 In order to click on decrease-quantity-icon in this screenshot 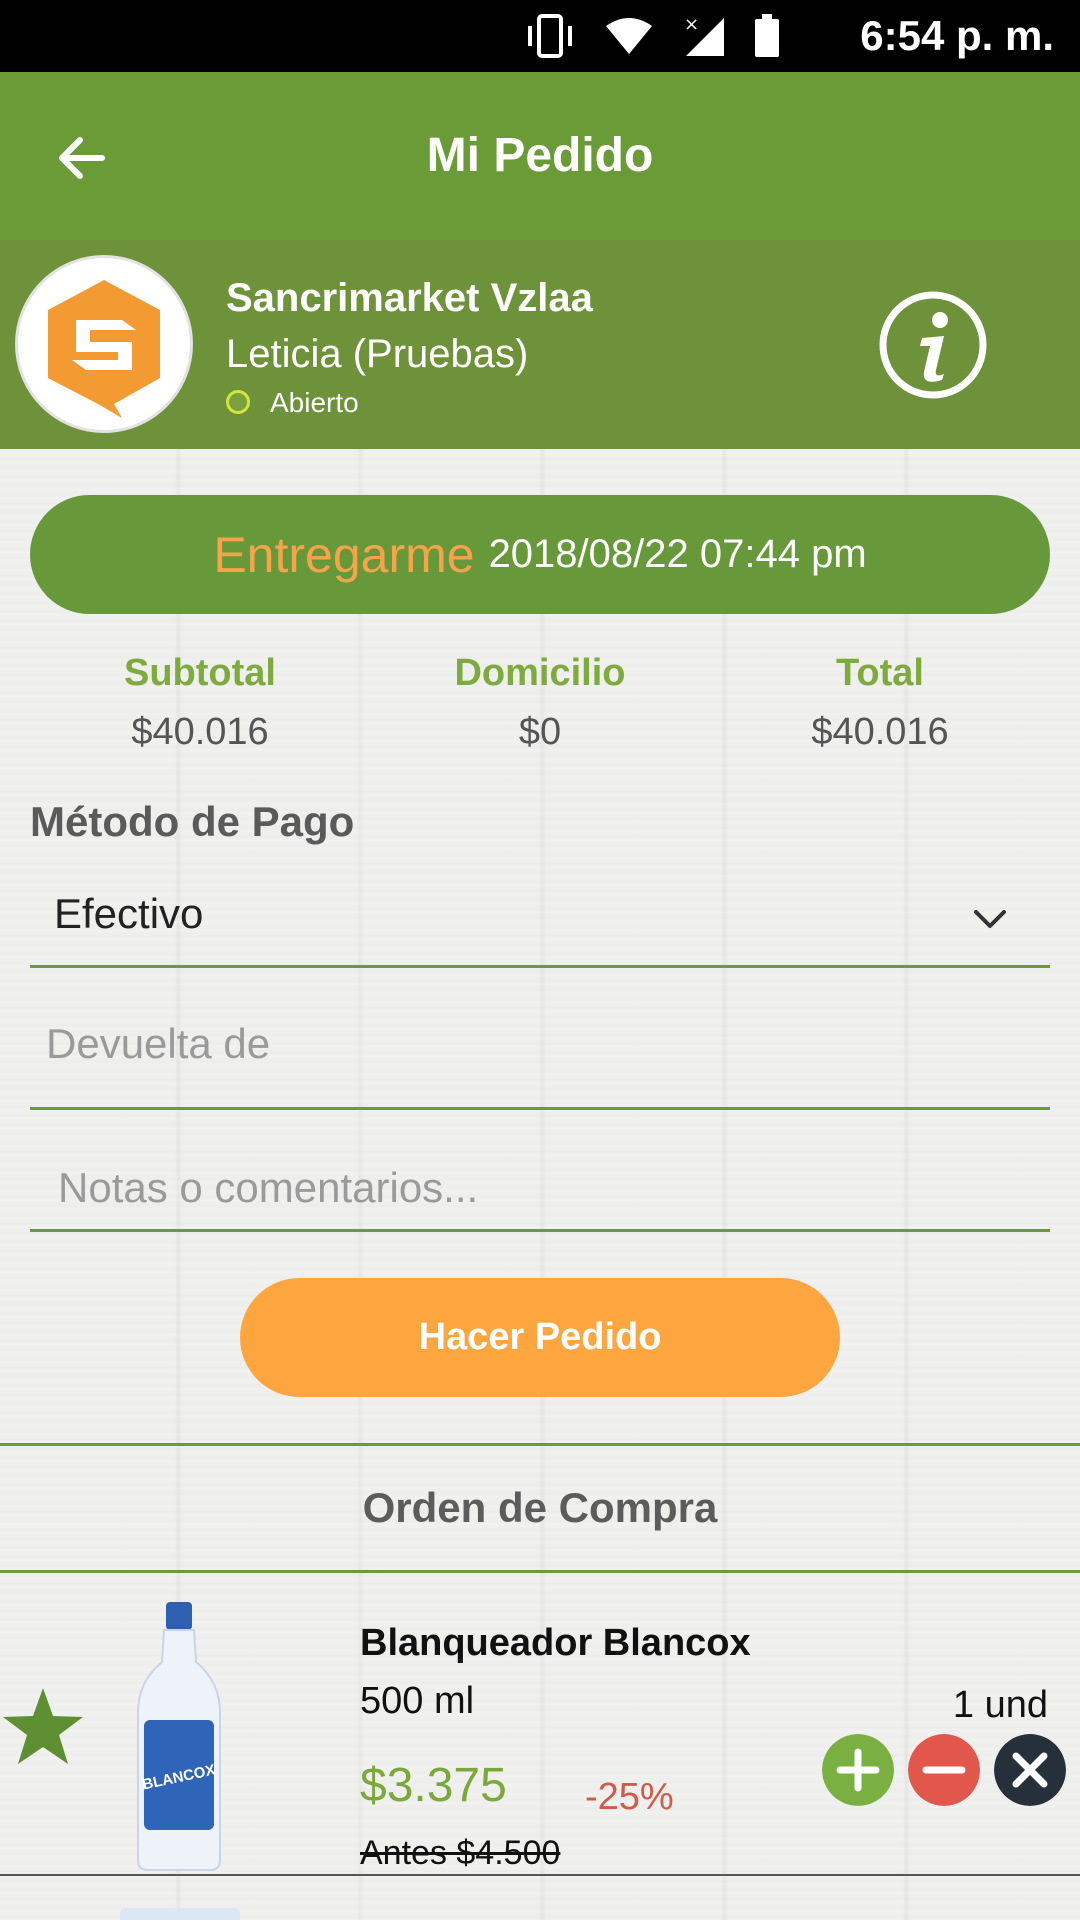, I will do `click(944, 1770)`.